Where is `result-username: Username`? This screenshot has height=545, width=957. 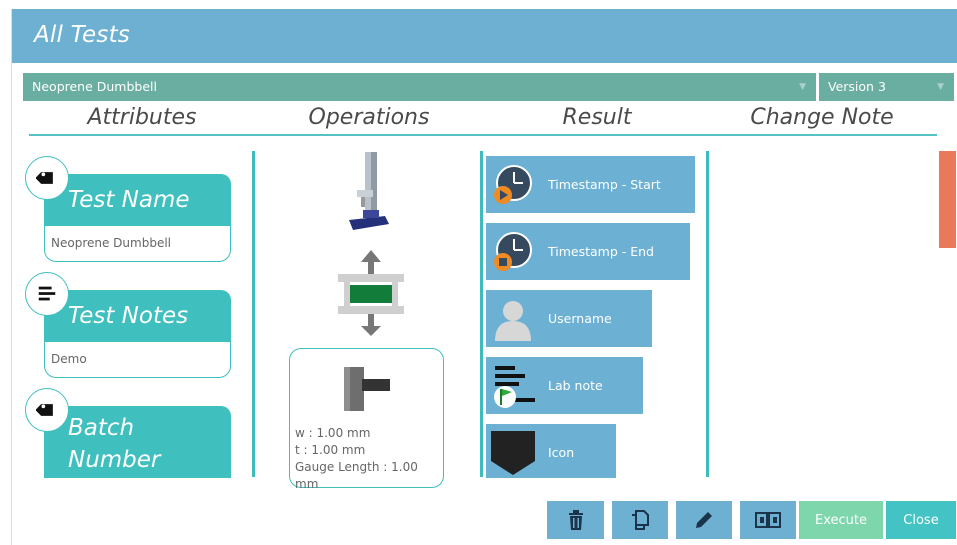 result-username: Username is located at coordinates (569, 318).